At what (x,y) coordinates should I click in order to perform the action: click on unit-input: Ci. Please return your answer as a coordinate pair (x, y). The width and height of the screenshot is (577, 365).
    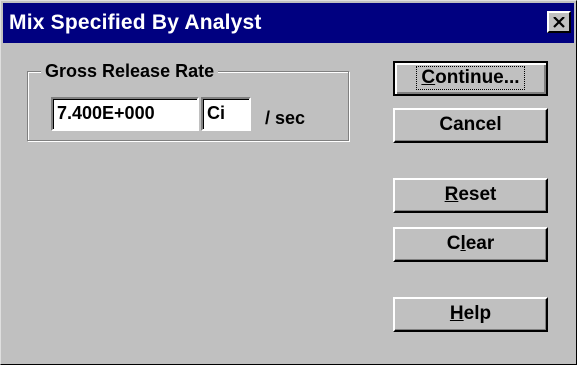
    Looking at the image, I should click on (226, 114).